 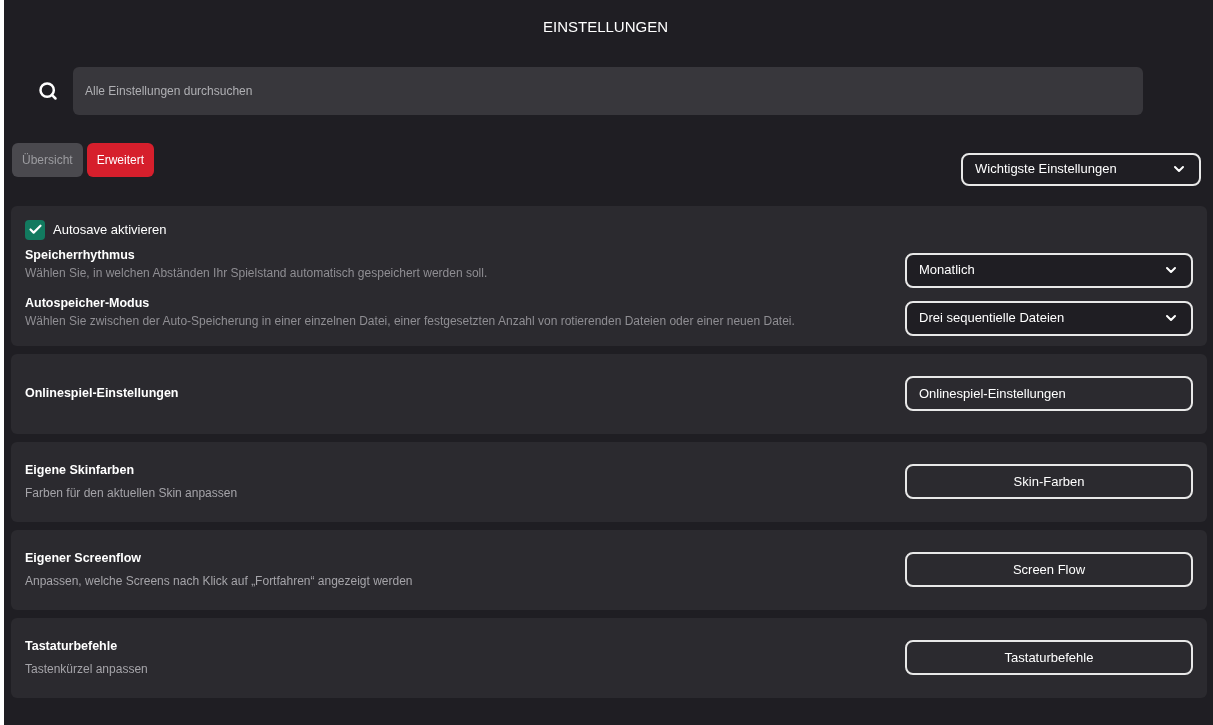 I want to click on checkmark-icon, so click(x=35, y=229).